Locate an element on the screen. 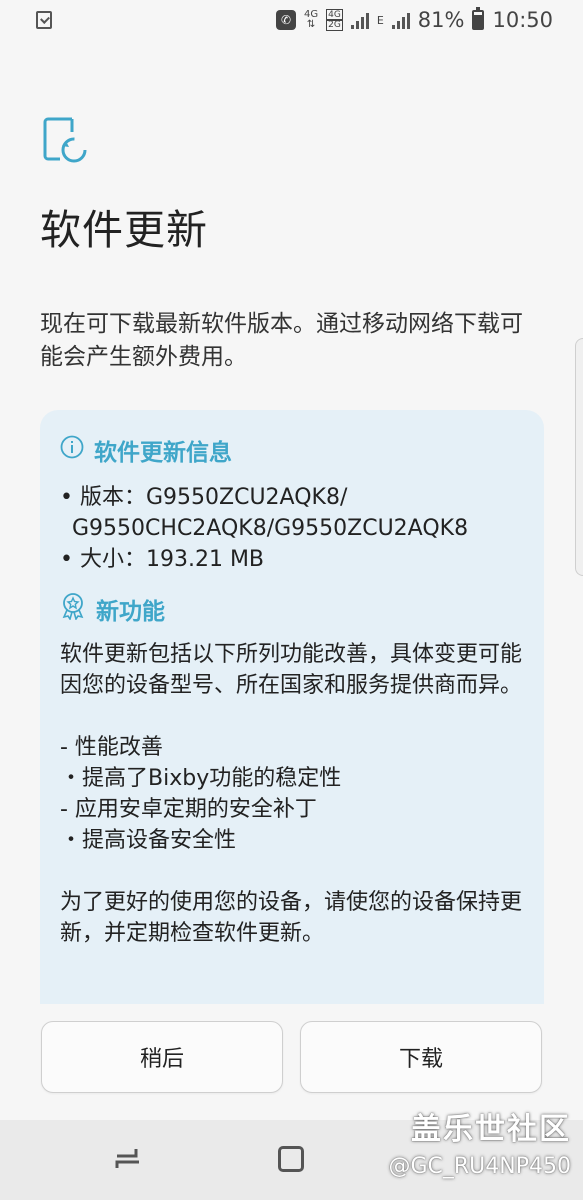 This screenshot has height=1200, width=583. version-line: • 版本：G9550ZCU2AQK8/ is located at coordinates (204, 497).